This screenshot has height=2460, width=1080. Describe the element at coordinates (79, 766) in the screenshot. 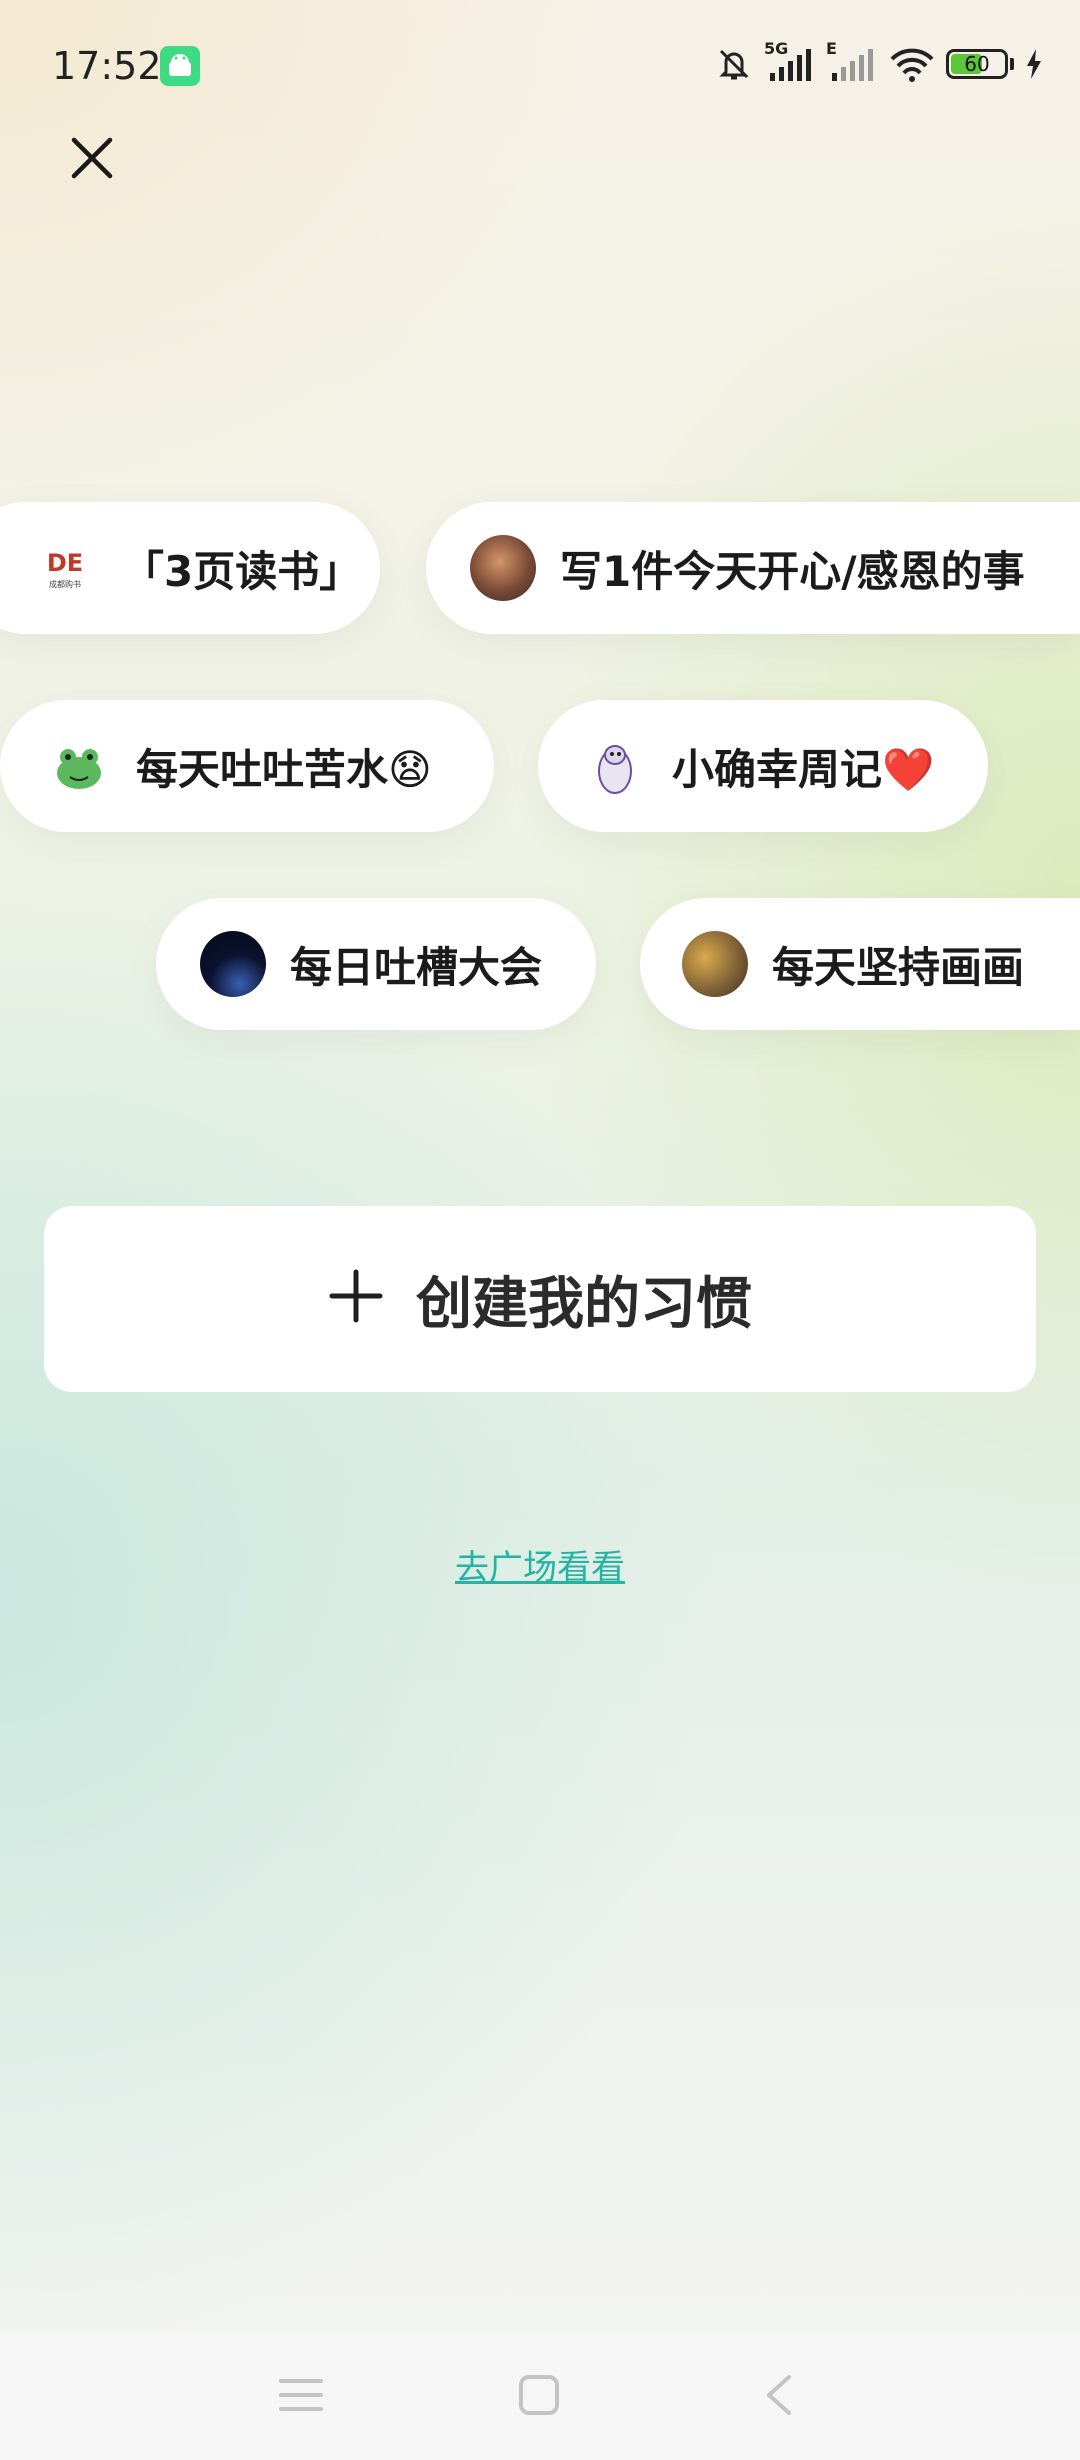

I see `frog-avatar-icon` at that location.